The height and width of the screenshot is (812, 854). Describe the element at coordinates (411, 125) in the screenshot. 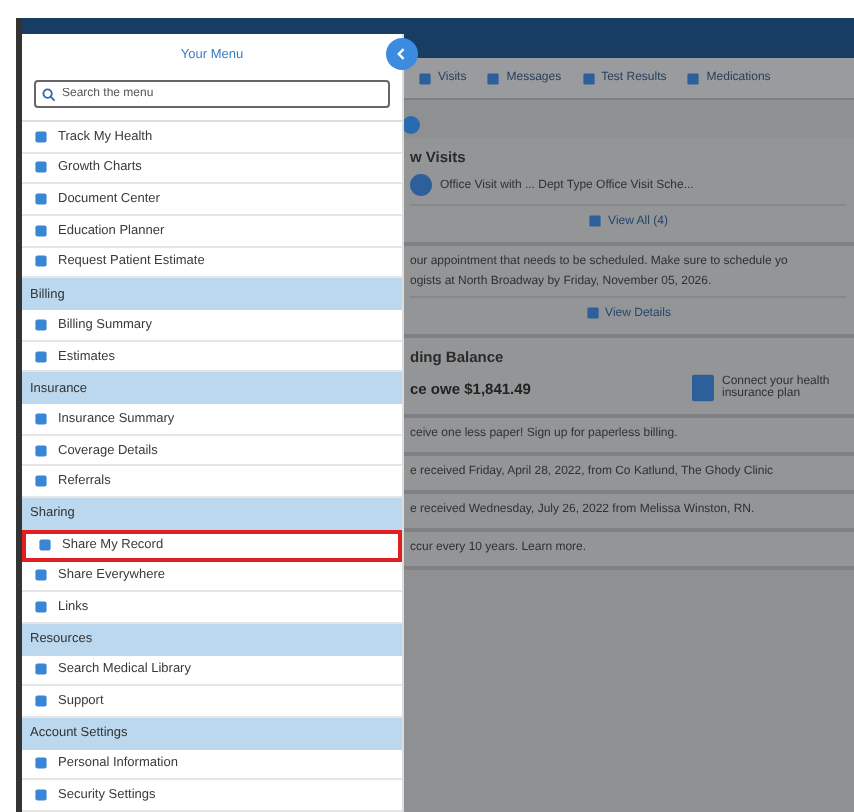

I see `status-dot-icon` at that location.